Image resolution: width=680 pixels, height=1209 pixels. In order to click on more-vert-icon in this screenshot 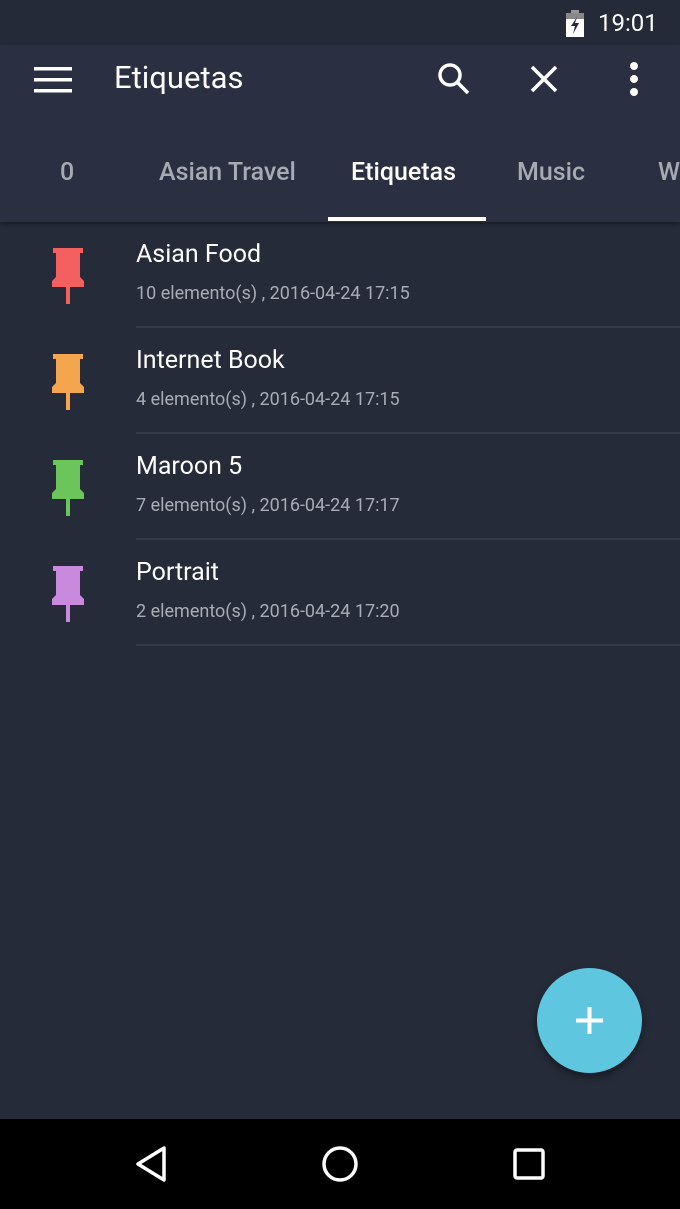, I will do `click(634, 79)`.